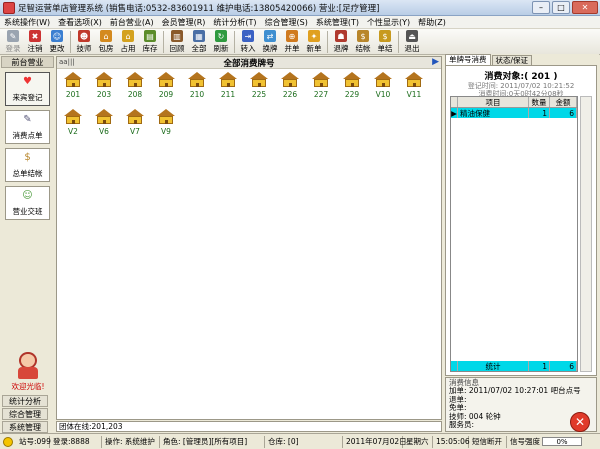 The image size is (600, 449). I want to click on room-V11: V11, so click(414, 88).